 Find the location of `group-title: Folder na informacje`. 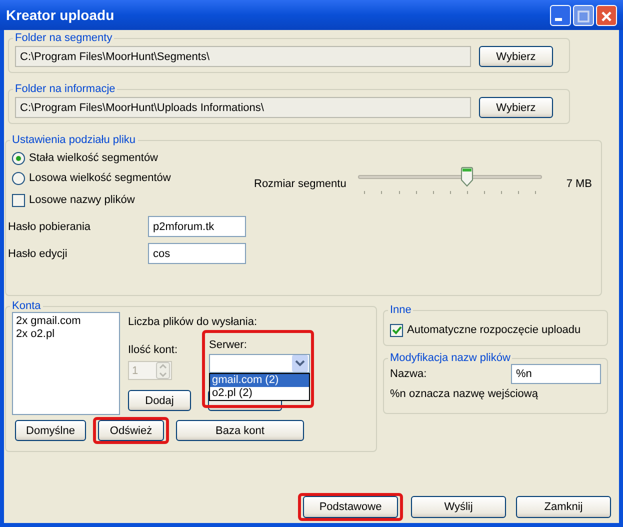

group-title: Folder na informacje is located at coordinates (65, 89).